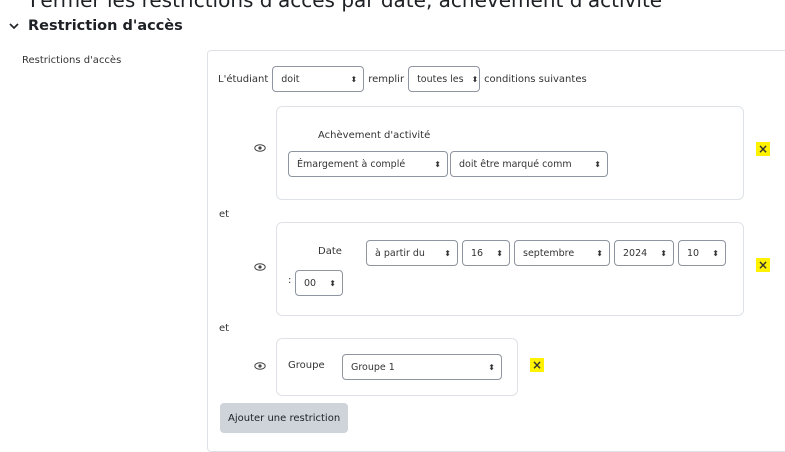  Describe the element at coordinates (412, 253) in the screenshot. I see `date-direction-select: à partir du ⬍` at that location.